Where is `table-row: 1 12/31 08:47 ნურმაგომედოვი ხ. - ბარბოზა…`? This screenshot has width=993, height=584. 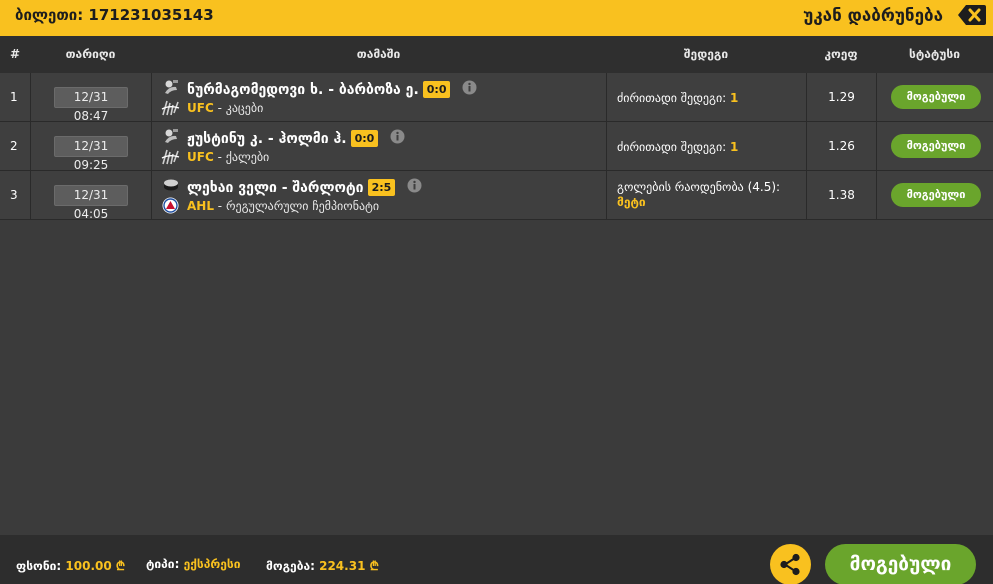 table-row: 1 12/31 08:47 ნურმაგომედოვი ხ. - ბარბოზა… is located at coordinates (496, 98).